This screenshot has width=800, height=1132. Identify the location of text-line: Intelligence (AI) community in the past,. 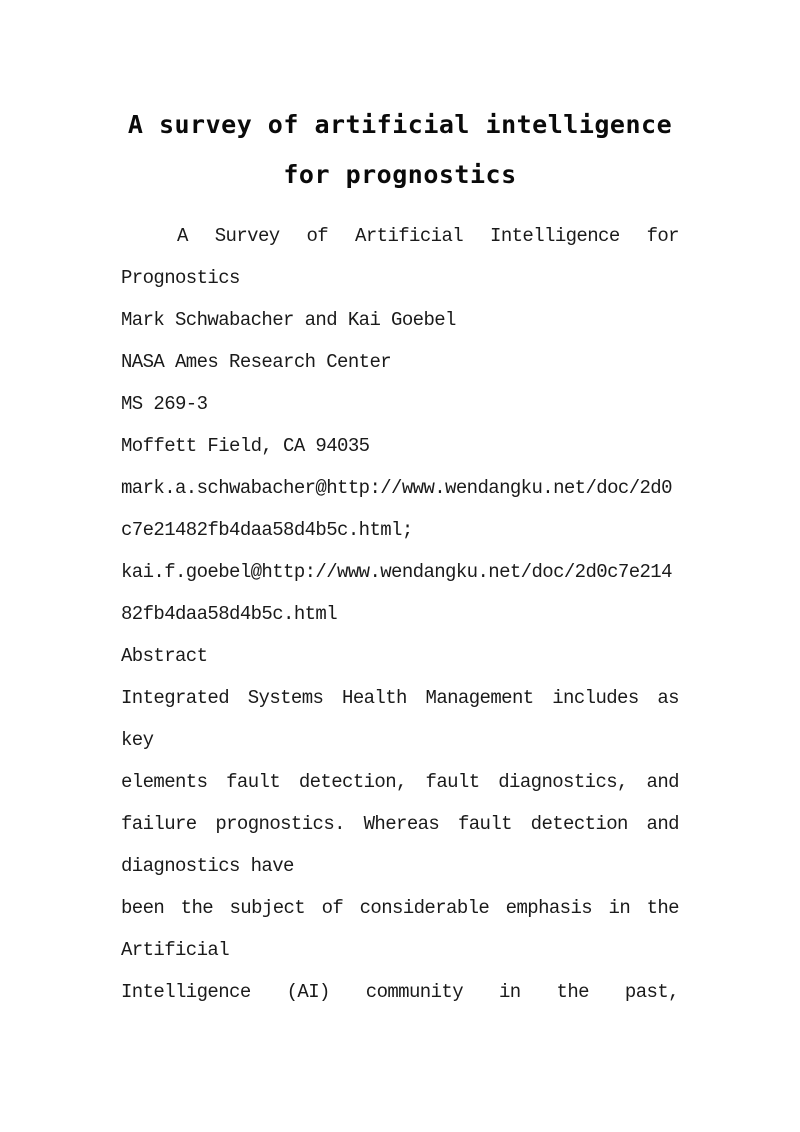
(400, 999).